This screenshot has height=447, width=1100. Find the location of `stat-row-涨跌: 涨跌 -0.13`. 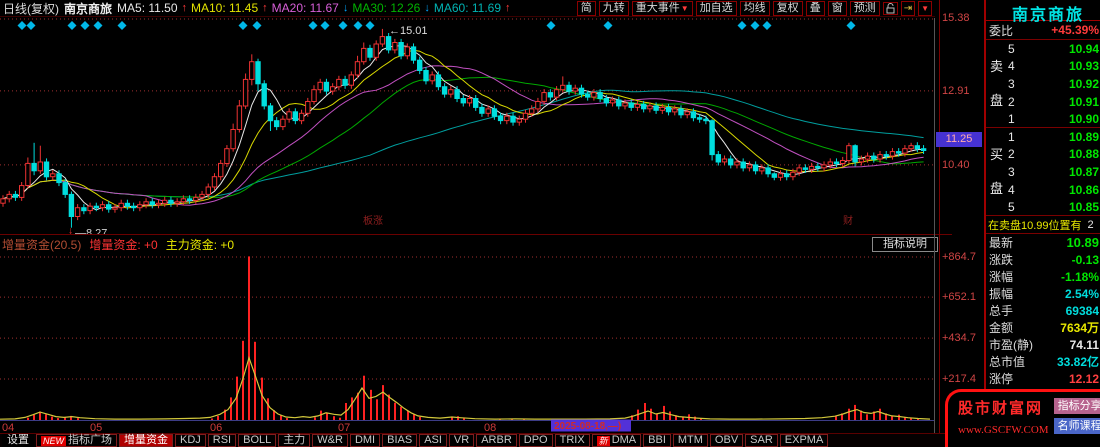

stat-row-涨跌: 涨跌 -0.13 is located at coordinates (1044, 260).